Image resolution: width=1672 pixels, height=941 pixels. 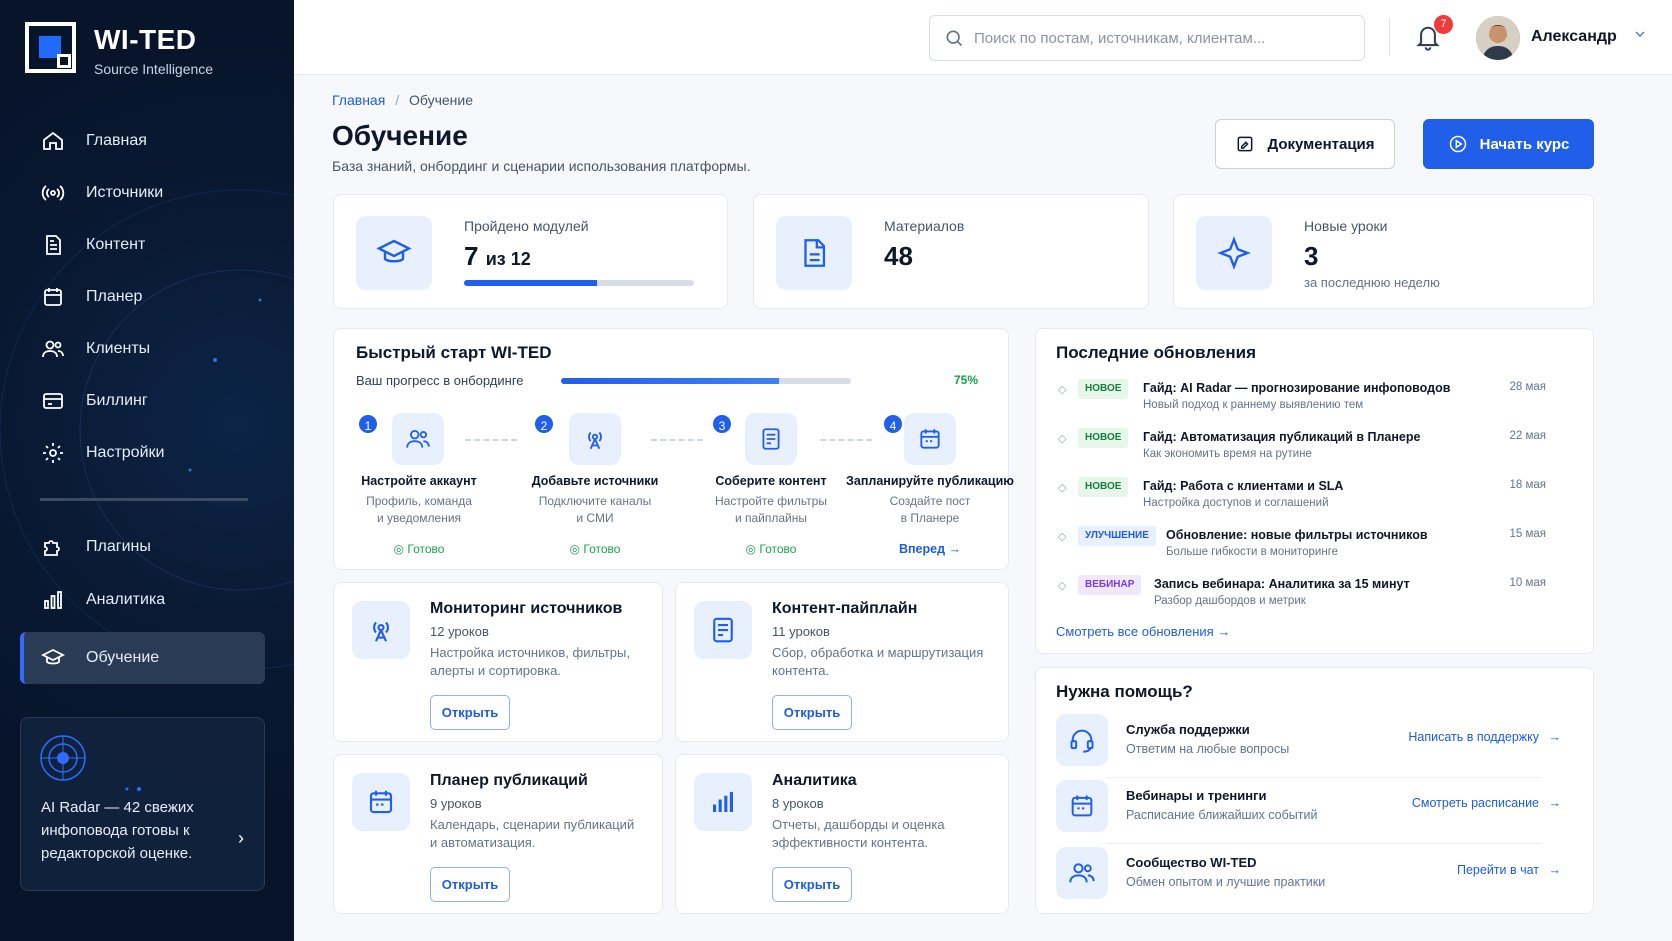 What do you see at coordinates (878, 652) in the screenshot?
I see `module-desc-line: Сбор, обработка и маршрутизация` at bounding box center [878, 652].